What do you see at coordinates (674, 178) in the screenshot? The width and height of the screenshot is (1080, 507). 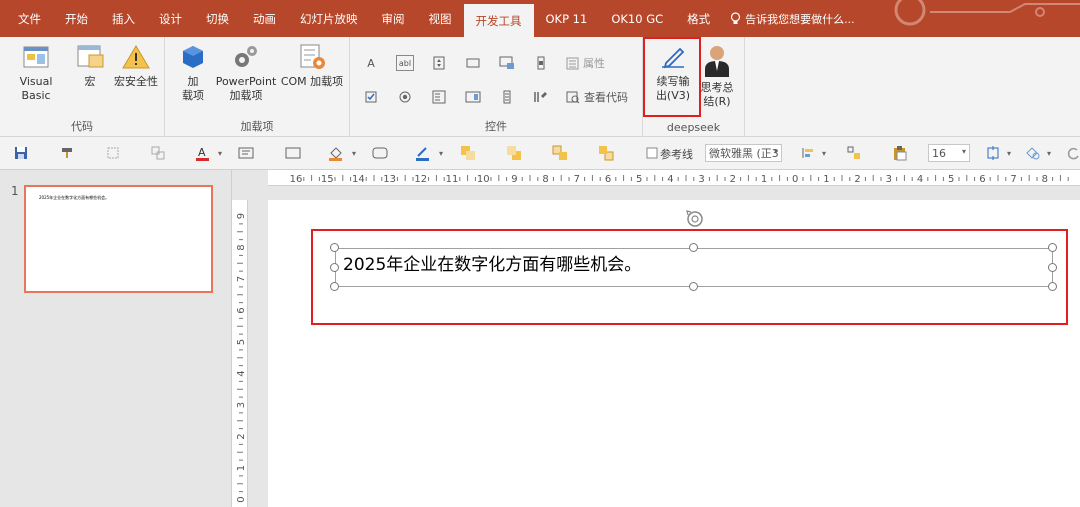 I see `horizontal-ruler: 16 15 14 13 12 11 10 9 8 7 6 5 4 3 2 1 0 1 2 3 4 5 6 7 8` at bounding box center [674, 178].